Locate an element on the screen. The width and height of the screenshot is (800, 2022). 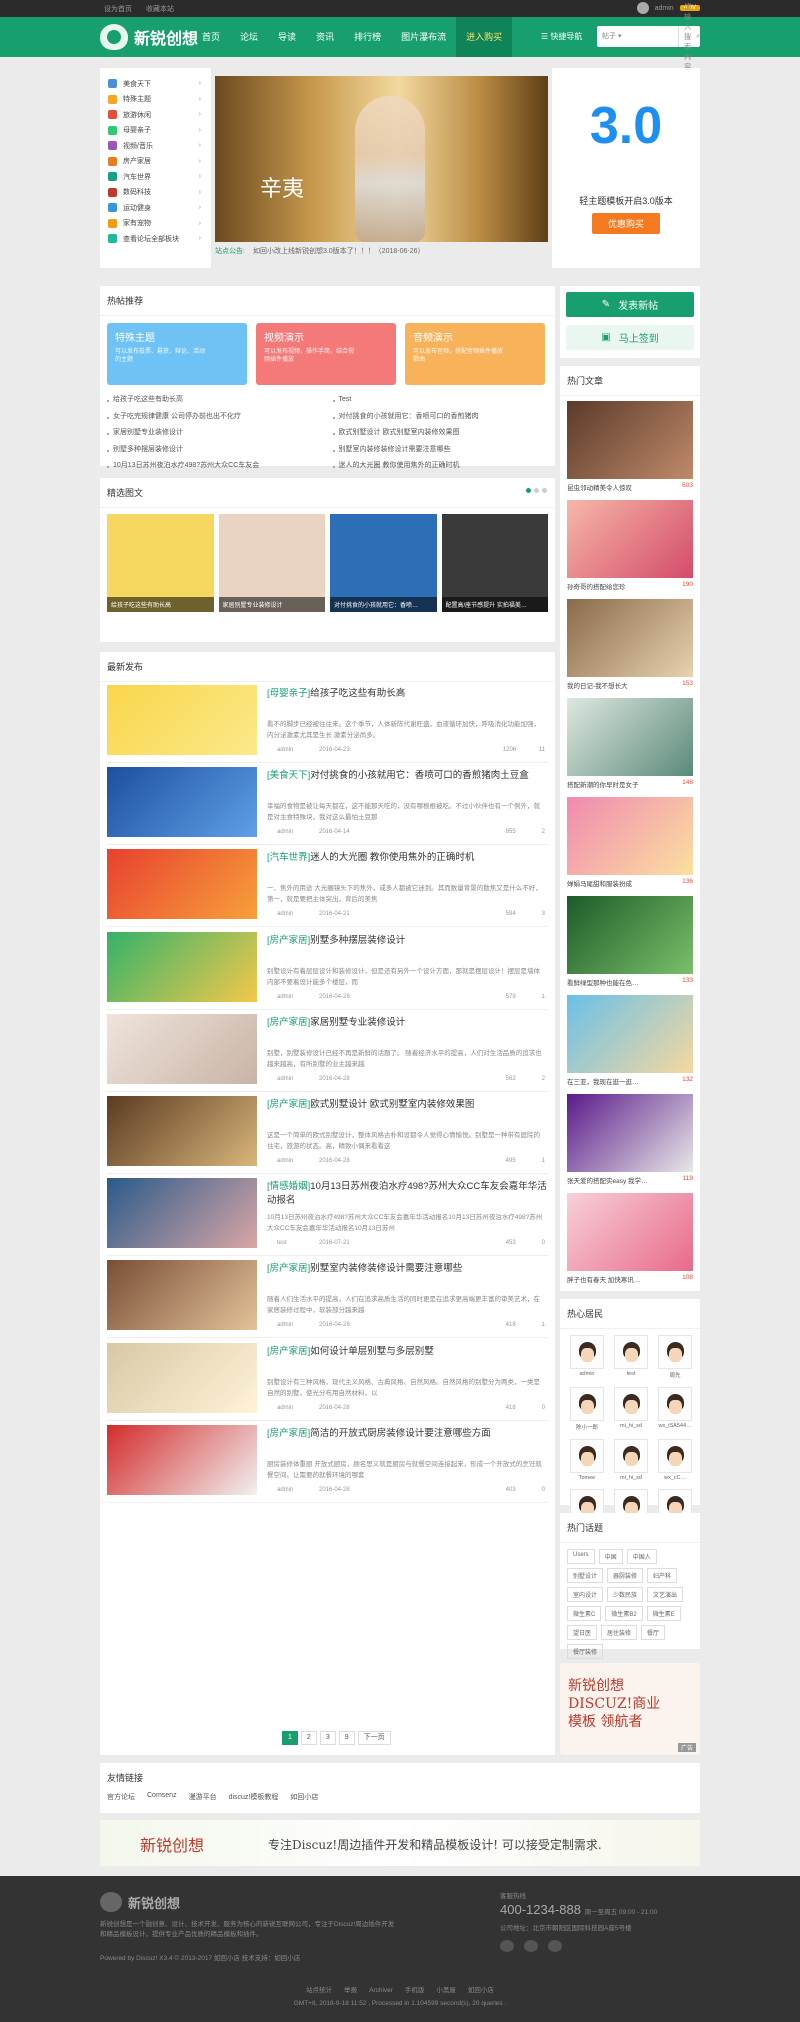
post-category: [情感婚姻] is located at coordinates (288, 1186).